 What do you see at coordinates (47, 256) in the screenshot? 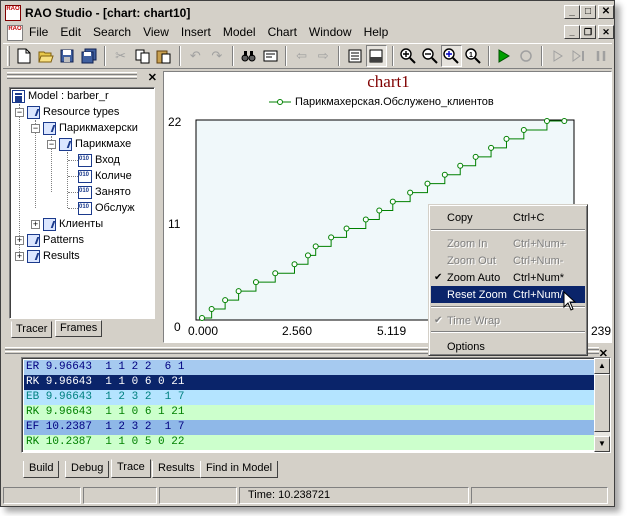
I see `tree-item-results: + Results` at bounding box center [47, 256].